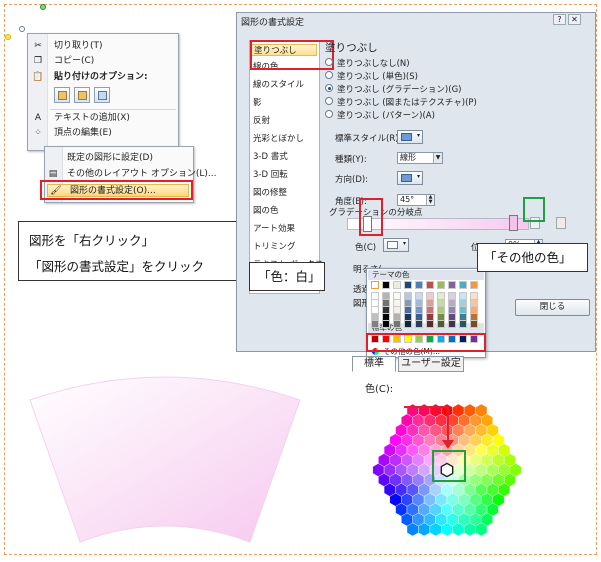 The height and width of the screenshot is (562, 601). What do you see at coordinates (78, 46) in the screenshot?
I see `menu-item-label: 切り取り(T)` at bounding box center [78, 46].